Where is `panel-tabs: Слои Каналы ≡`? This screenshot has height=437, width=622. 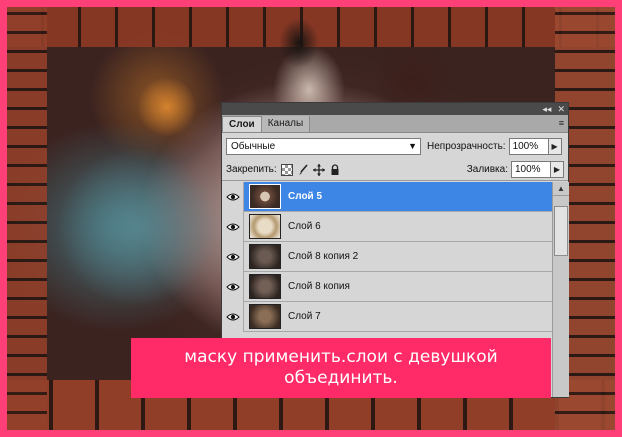
panel-tabs: Слои Каналы ≡ is located at coordinates (395, 124).